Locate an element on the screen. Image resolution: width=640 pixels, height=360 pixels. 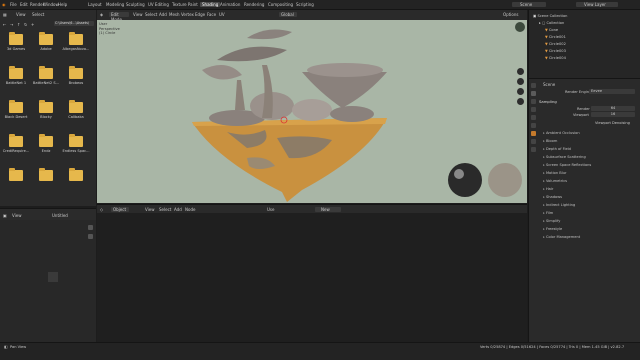
shader-type-selector: Object is located at coordinates (120, 209).